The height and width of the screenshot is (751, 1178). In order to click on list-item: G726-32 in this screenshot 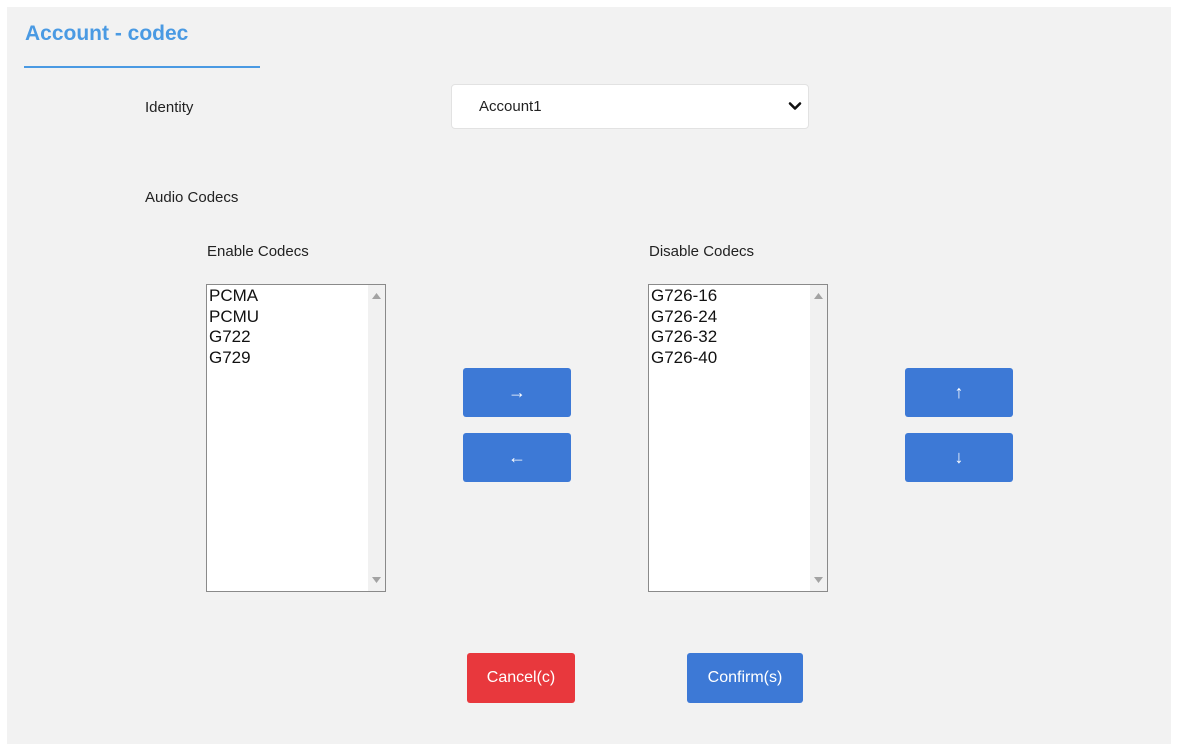, I will do `click(730, 337)`.